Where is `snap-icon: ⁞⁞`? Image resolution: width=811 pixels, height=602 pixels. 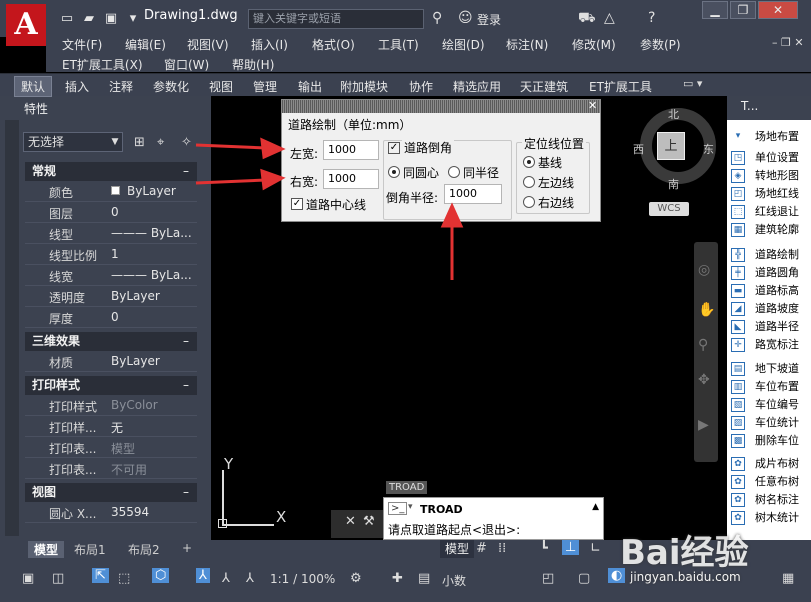
snap-icon: ⁞⁞ is located at coordinates (502, 548).